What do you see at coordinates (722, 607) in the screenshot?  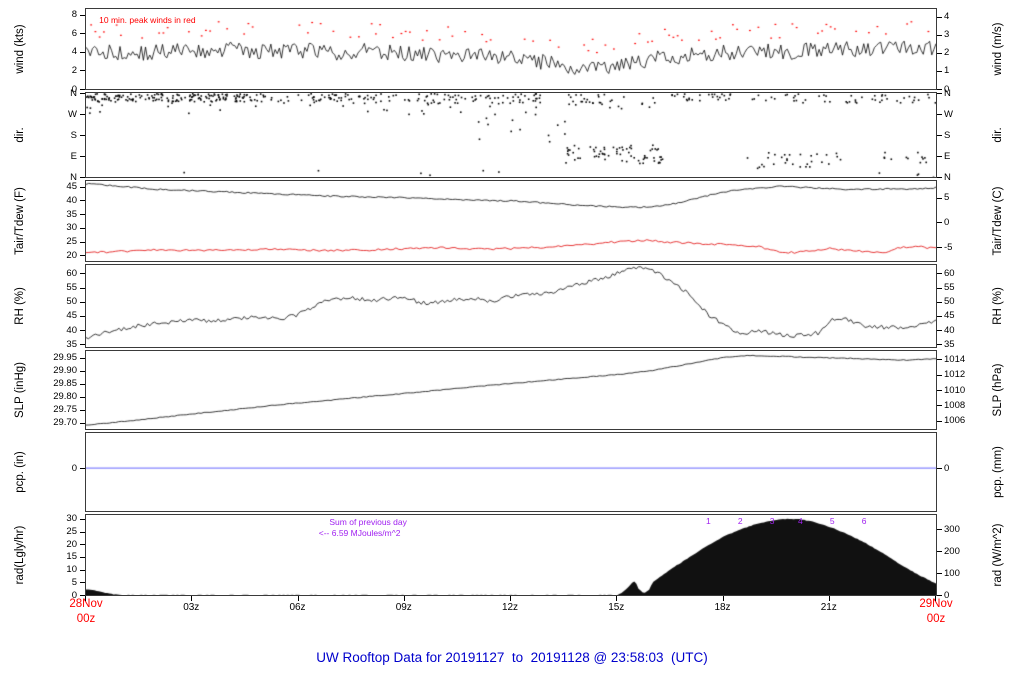 I see `xtick-label: 18z` at bounding box center [722, 607].